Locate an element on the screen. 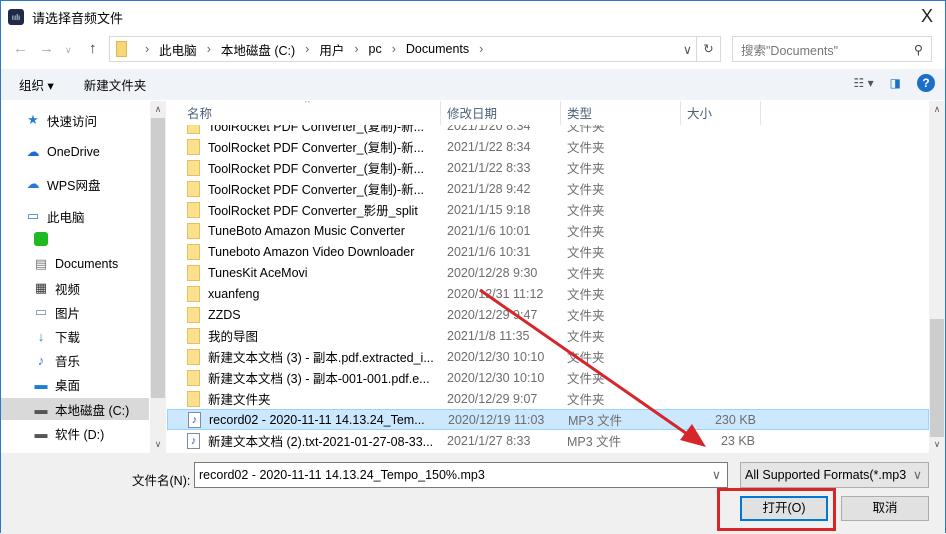 The width and height of the screenshot is (946, 534). view-options-icon: ☷ ▾ is located at coordinates (864, 83).